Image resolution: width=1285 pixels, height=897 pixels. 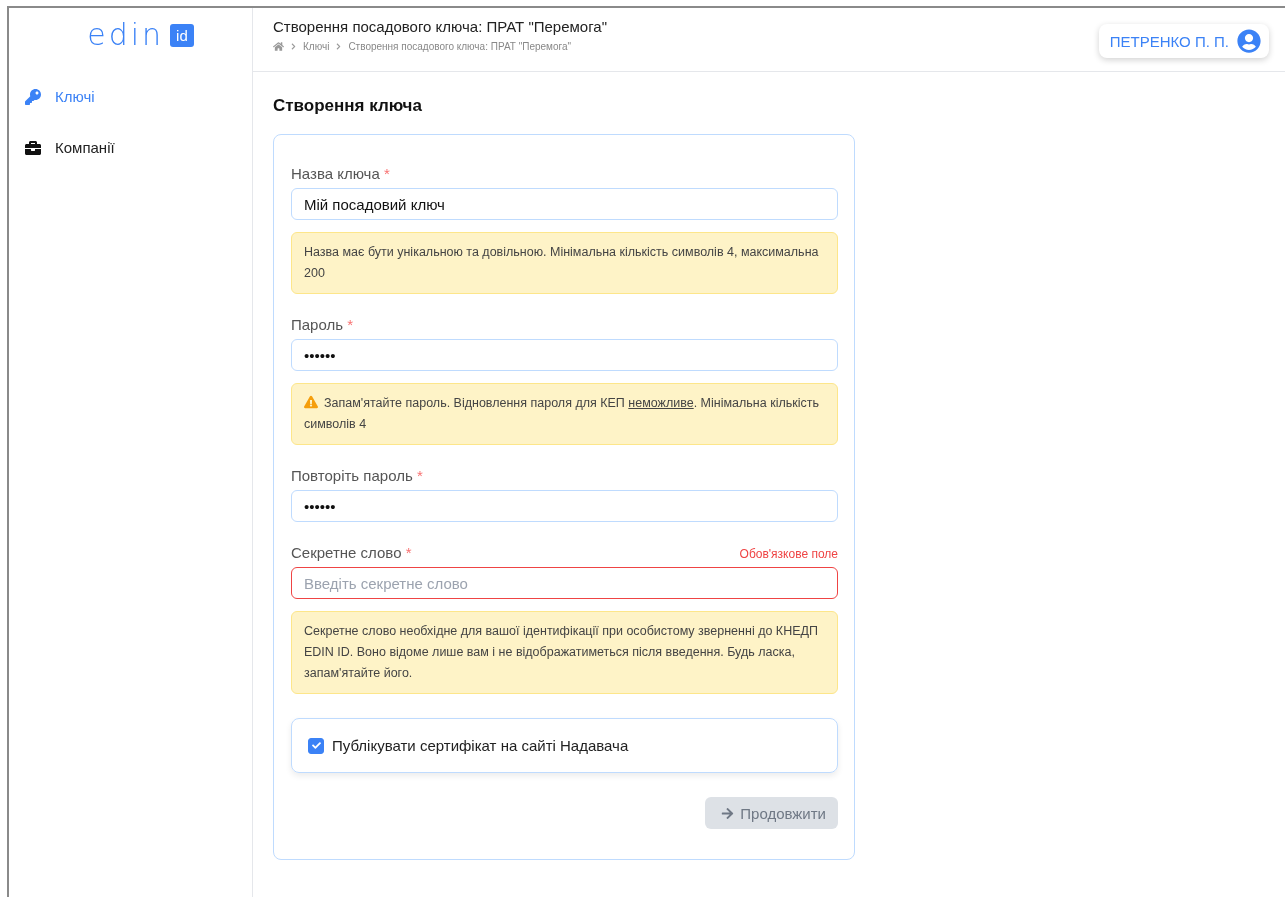 What do you see at coordinates (130, 35) in the screenshot?
I see `logo: edin id` at bounding box center [130, 35].